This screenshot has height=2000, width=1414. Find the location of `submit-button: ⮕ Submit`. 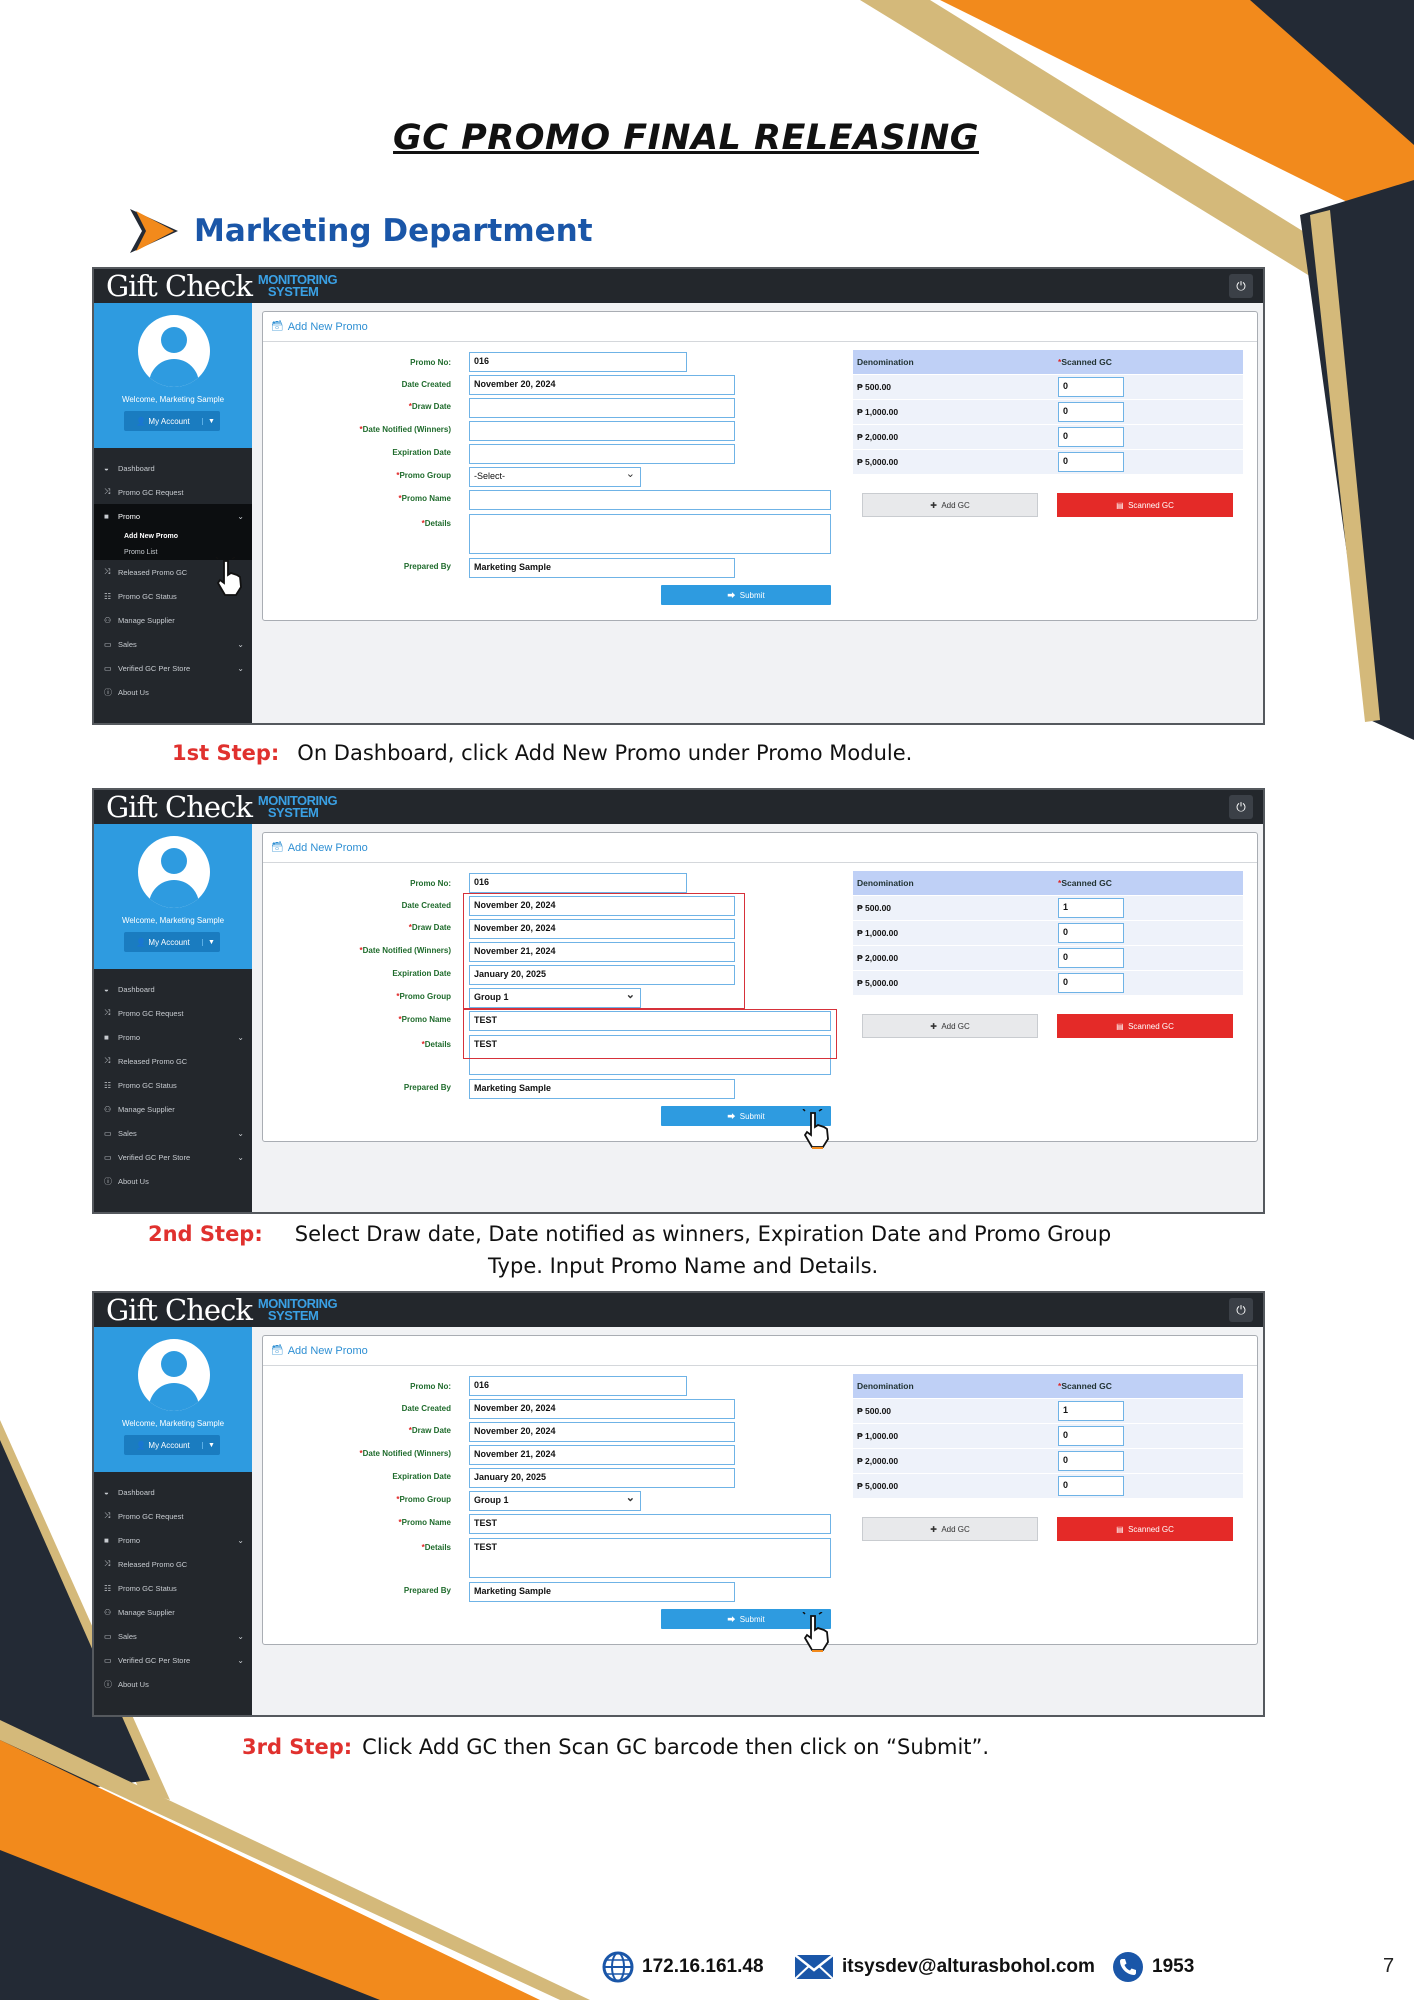

submit-button: ⮕ Submit is located at coordinates (746, 595).